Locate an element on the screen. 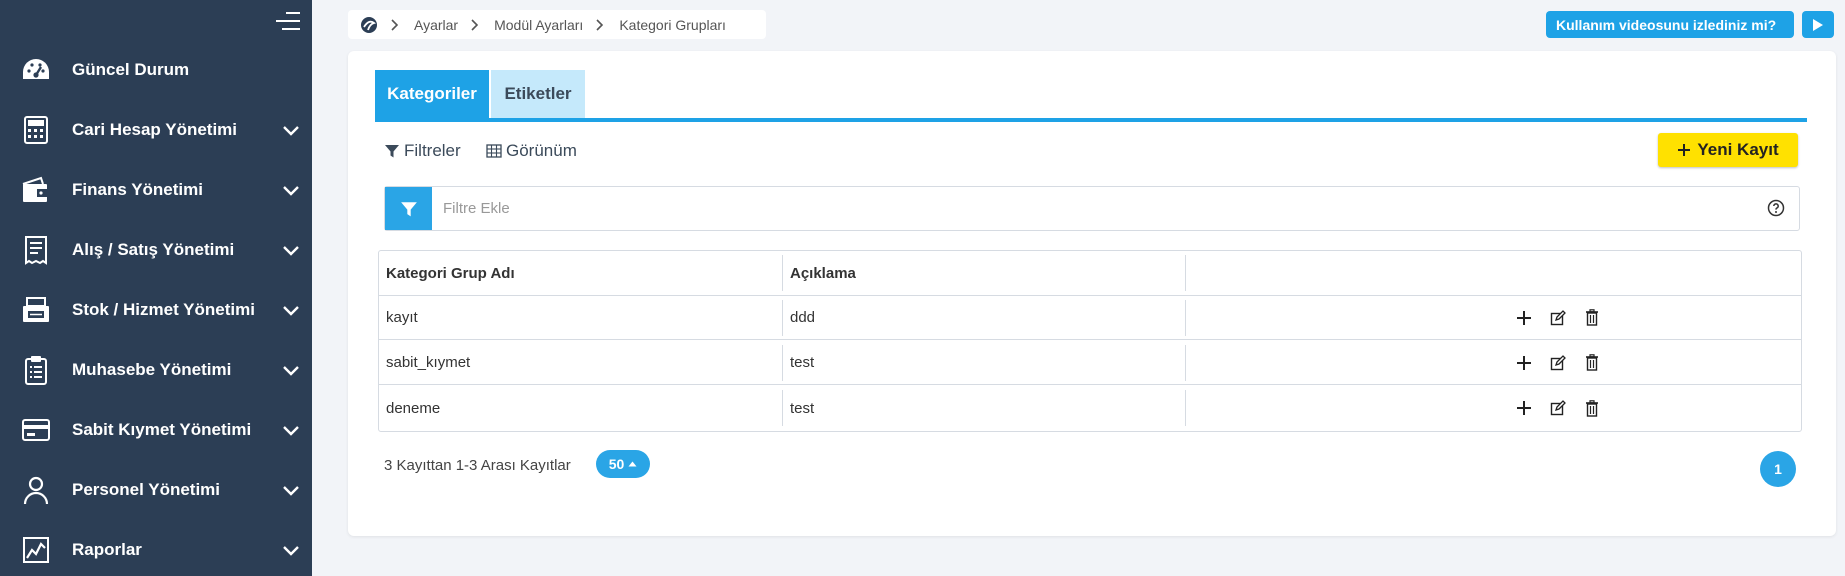 The width and height of the screenshot is (1845, 576). row-name: kayıt is located at coordinates (402, 317).